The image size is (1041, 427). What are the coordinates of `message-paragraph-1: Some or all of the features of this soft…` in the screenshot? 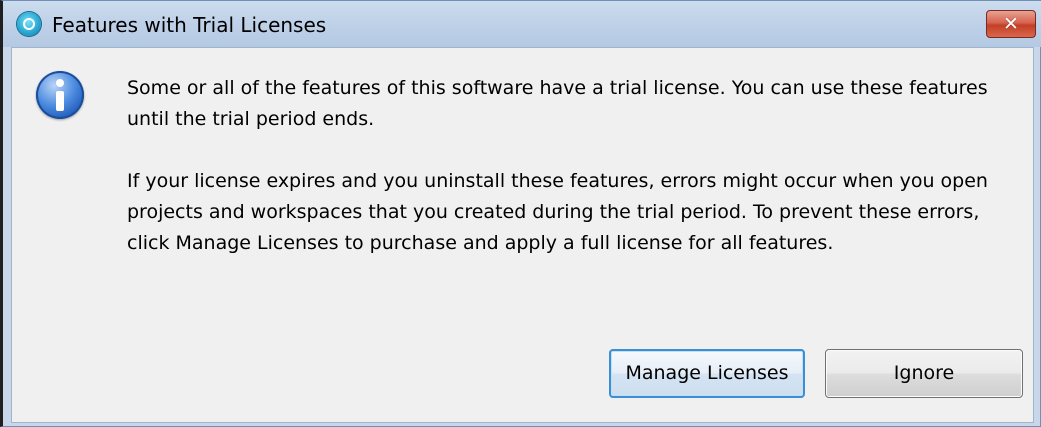 It's located at (557, 103).